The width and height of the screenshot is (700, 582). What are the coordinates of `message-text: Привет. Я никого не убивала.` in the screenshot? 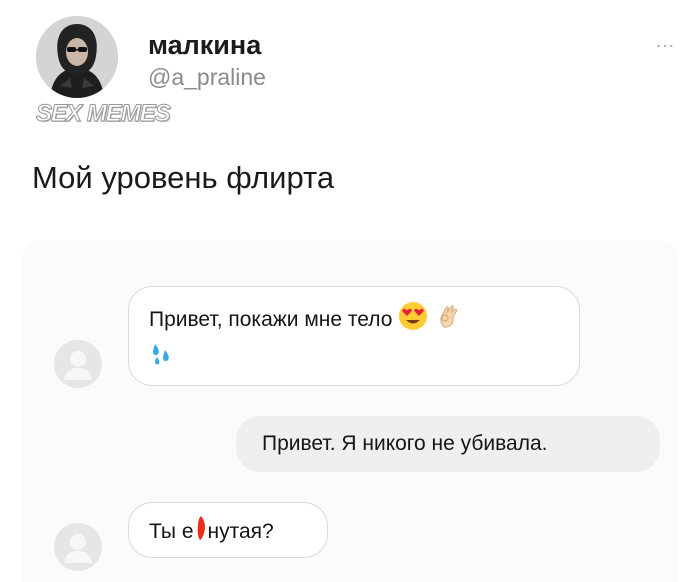 It's located at (405, 443).